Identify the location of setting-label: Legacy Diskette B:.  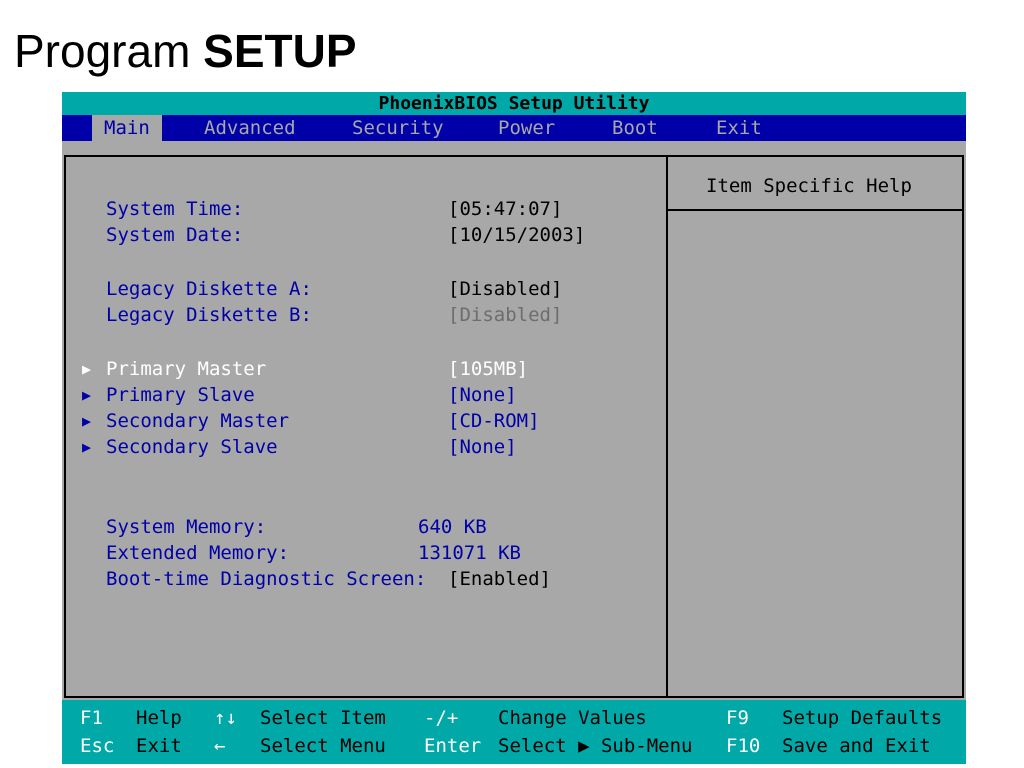
(209, 315).